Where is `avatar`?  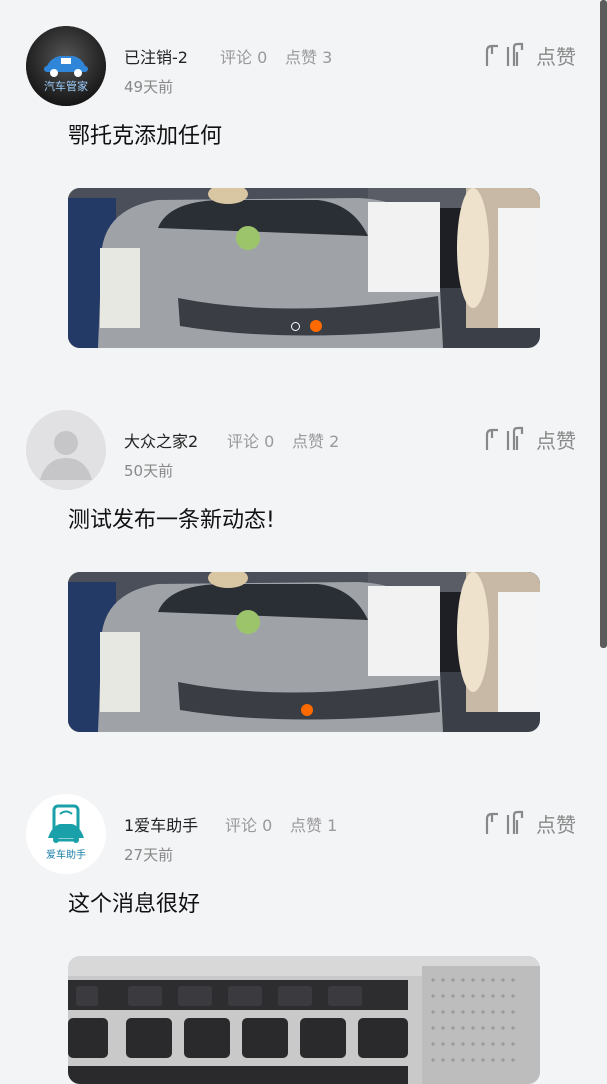
avatar is located at coordinates (66, 450).